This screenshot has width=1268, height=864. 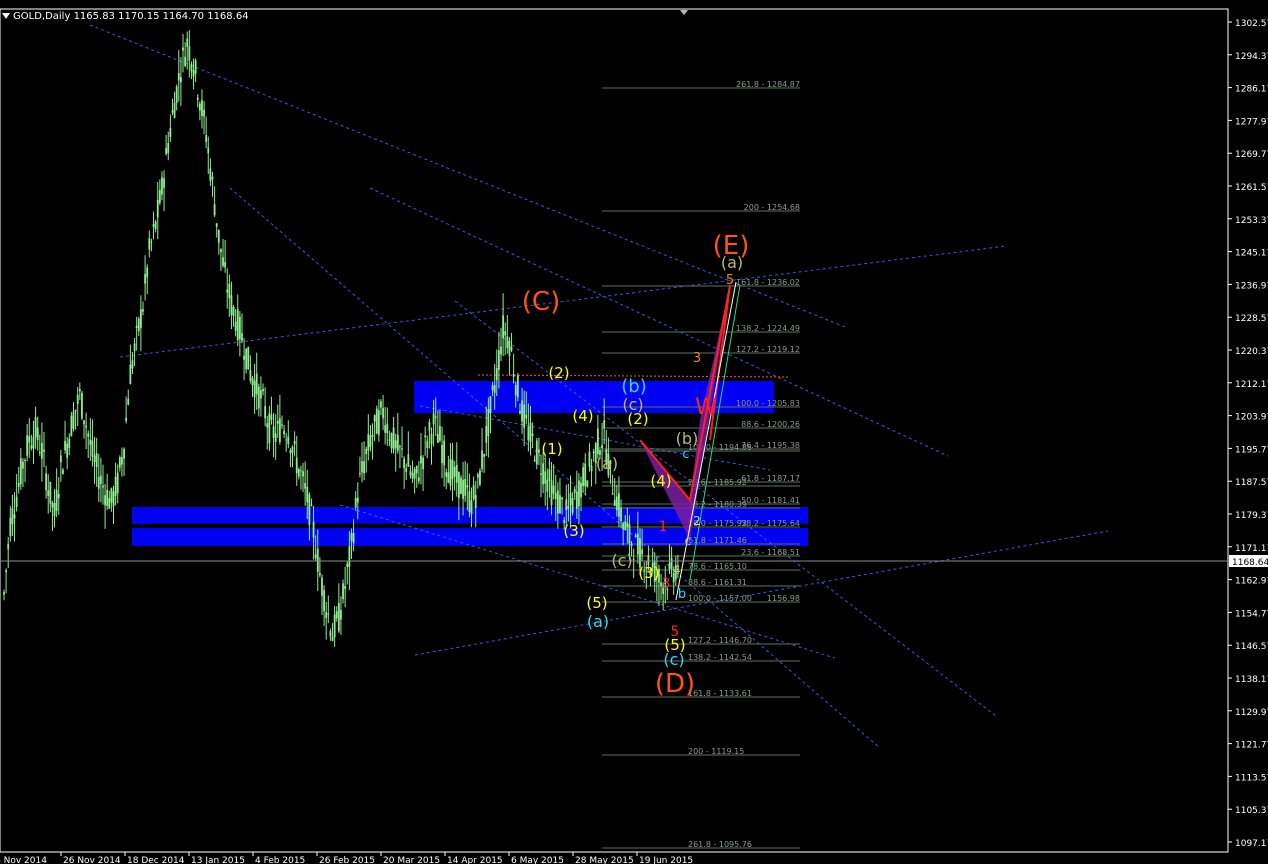 I want to click on x-tick-label-9: 6 May 2015, so click(x=537, y=860).